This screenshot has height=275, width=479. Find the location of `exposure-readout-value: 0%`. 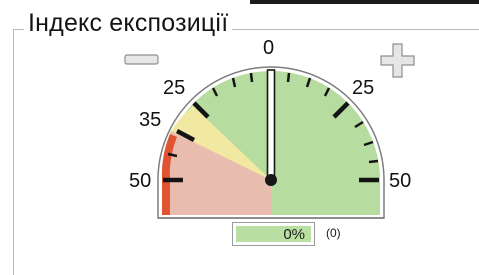

exposure-readout-value: 0% is located at coordinates (273, 234).